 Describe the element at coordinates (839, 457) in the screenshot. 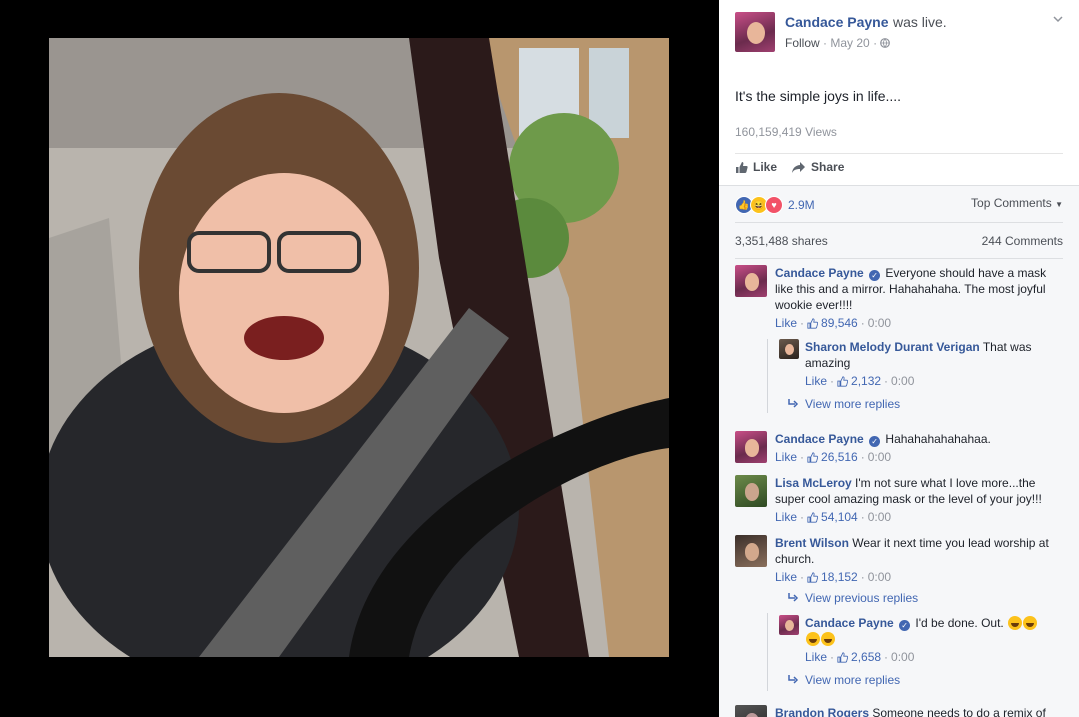

I see `comment-like-count: 26,516` at that location.